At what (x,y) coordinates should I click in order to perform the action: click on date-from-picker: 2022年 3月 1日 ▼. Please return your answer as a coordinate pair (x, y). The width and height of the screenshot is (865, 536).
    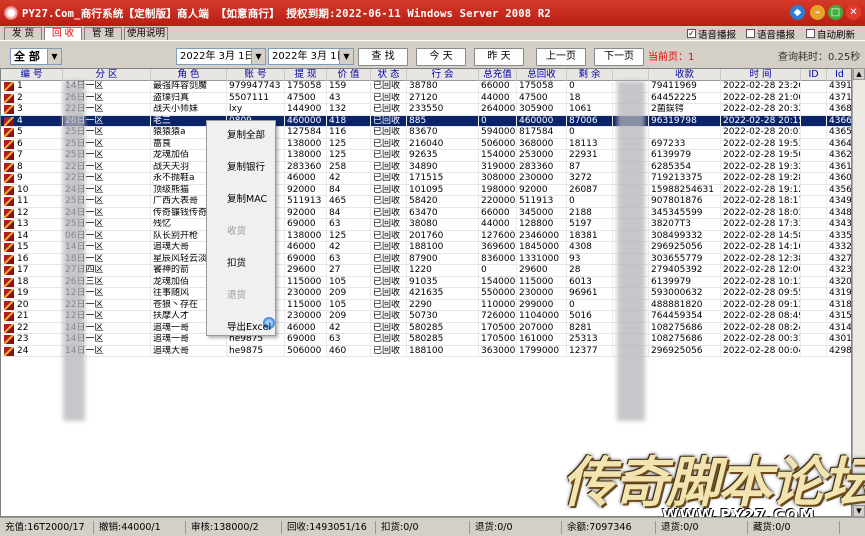
    Looking at the image, I should click on (221, 56).